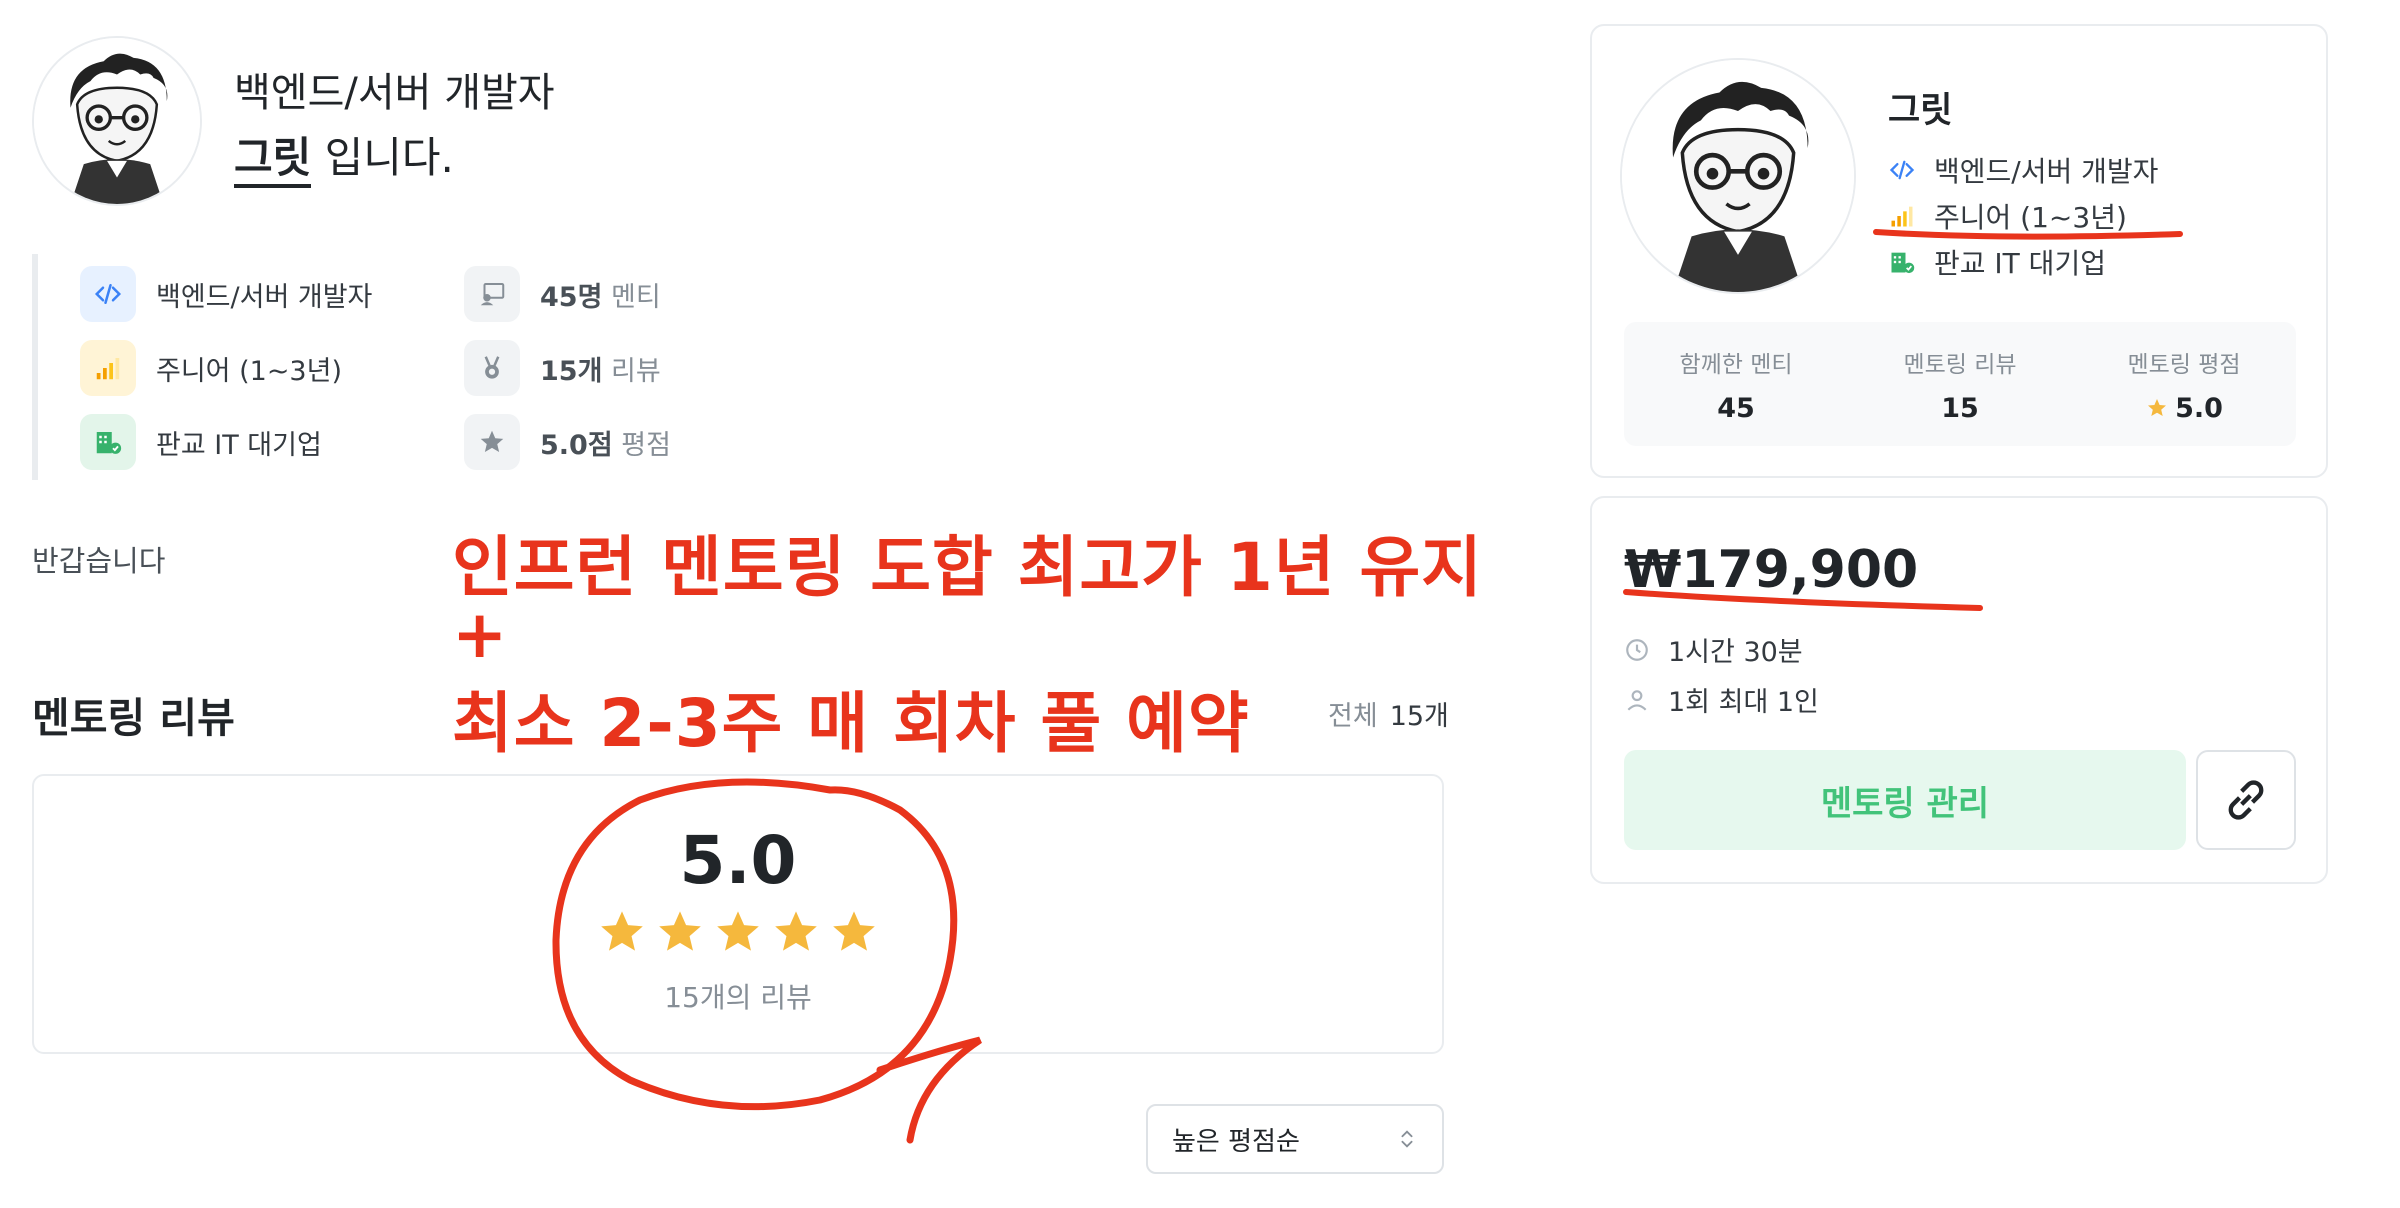 The width and height of the screenshot is (2400, 1208). I want to click on stats-box: 함께한 멘티 45 멘토링 리뷰 15 멘토링 평점 5.0, so click(1960, 384).